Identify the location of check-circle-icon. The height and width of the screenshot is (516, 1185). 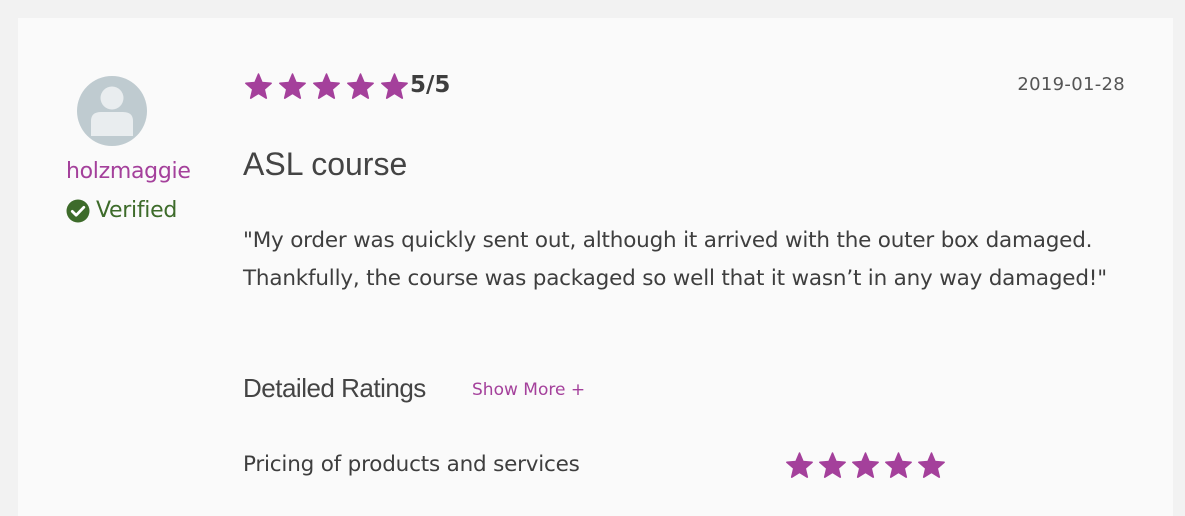
(78, 210).